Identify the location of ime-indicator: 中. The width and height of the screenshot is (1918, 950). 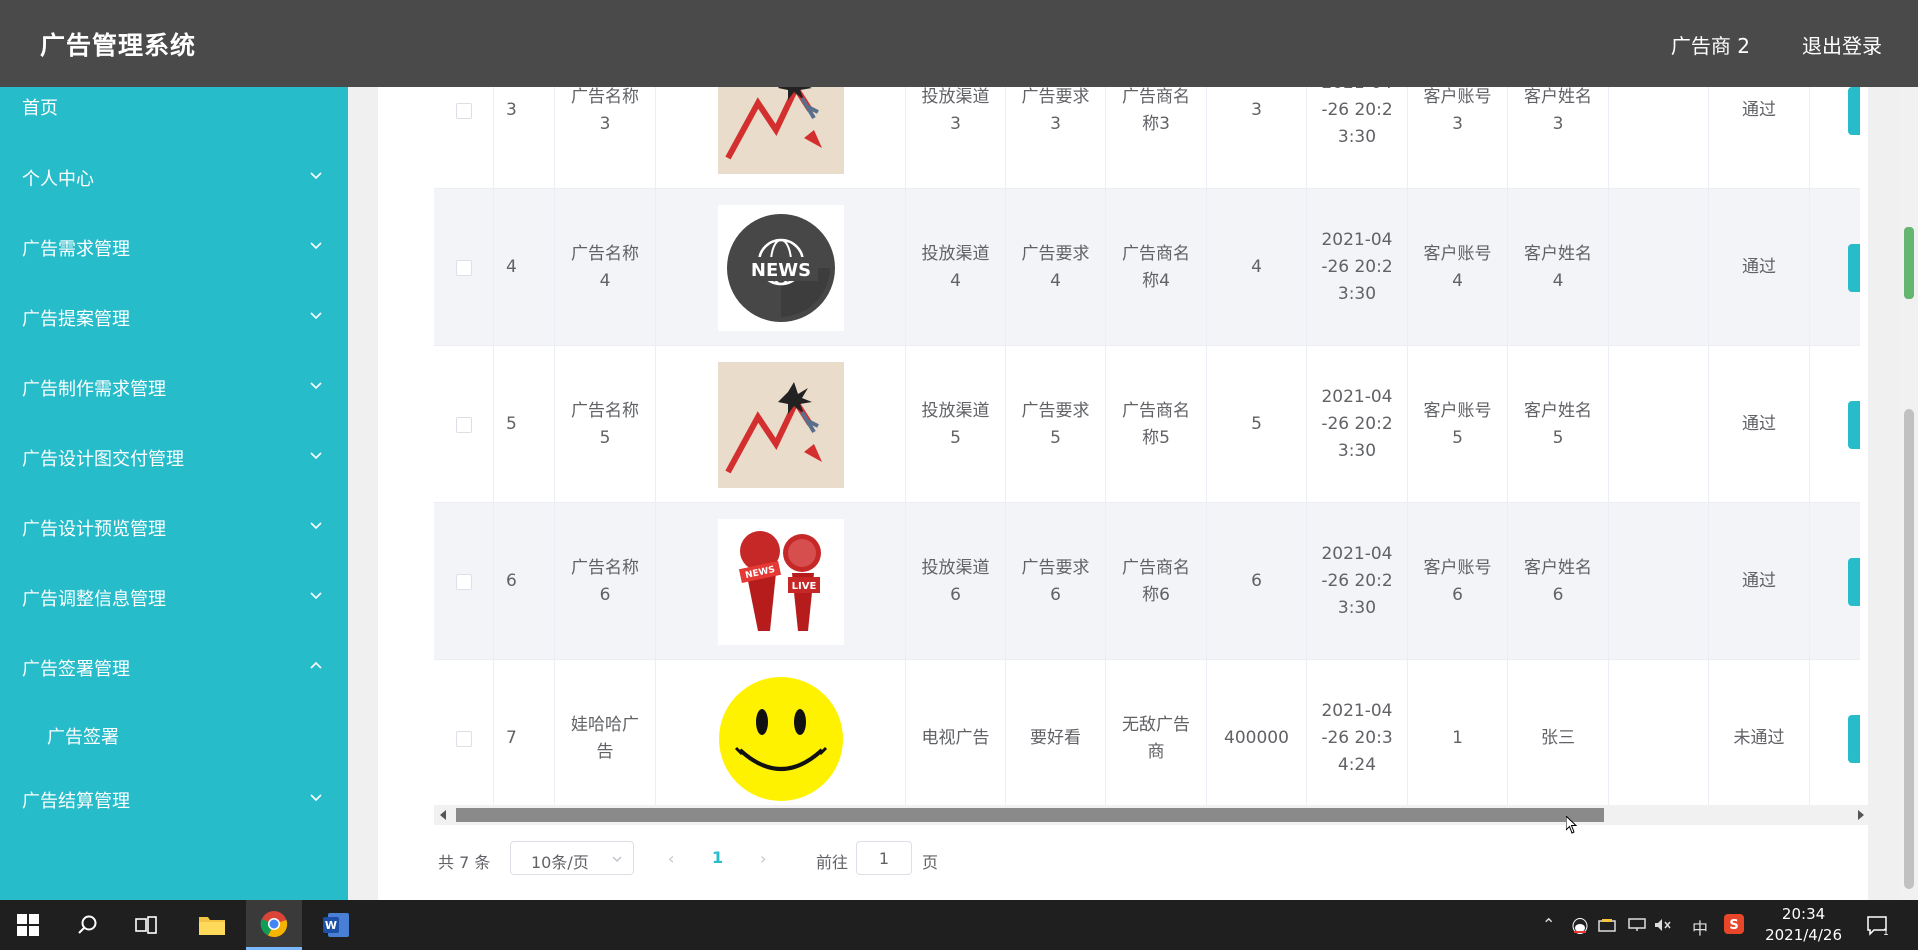
(1700, 927).